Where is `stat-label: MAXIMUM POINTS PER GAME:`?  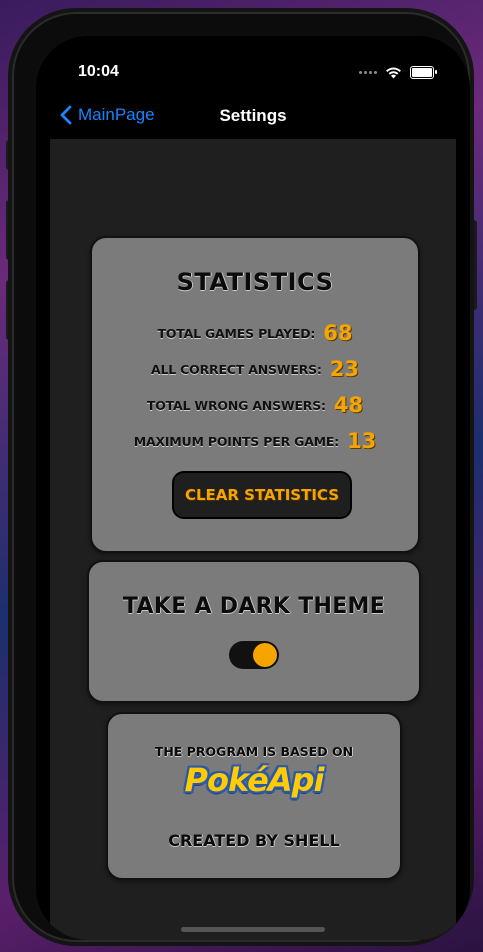 stat-label: MAXIMUM POINTS PER GAME: is located at coordinates (236, 441).